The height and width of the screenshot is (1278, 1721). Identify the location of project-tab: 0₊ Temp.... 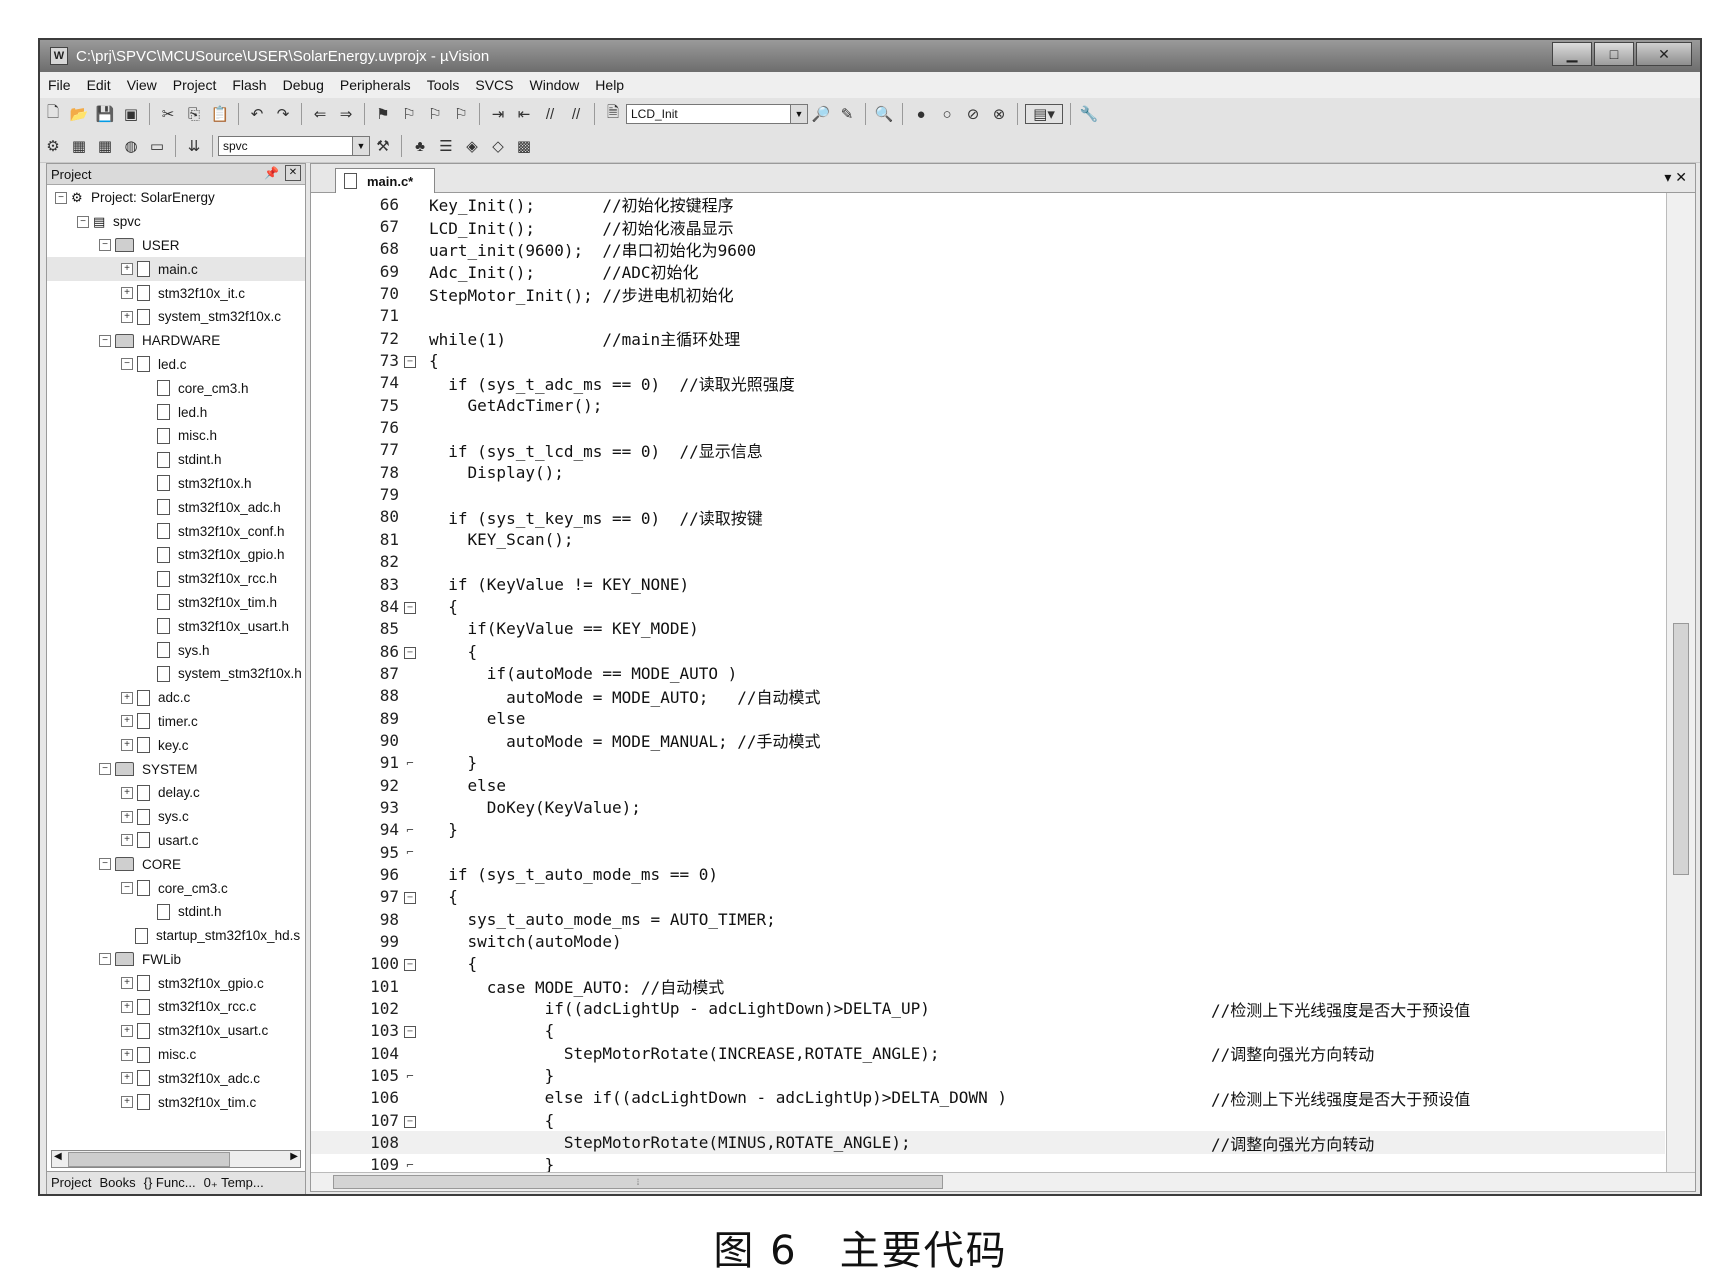
(234, 1183).